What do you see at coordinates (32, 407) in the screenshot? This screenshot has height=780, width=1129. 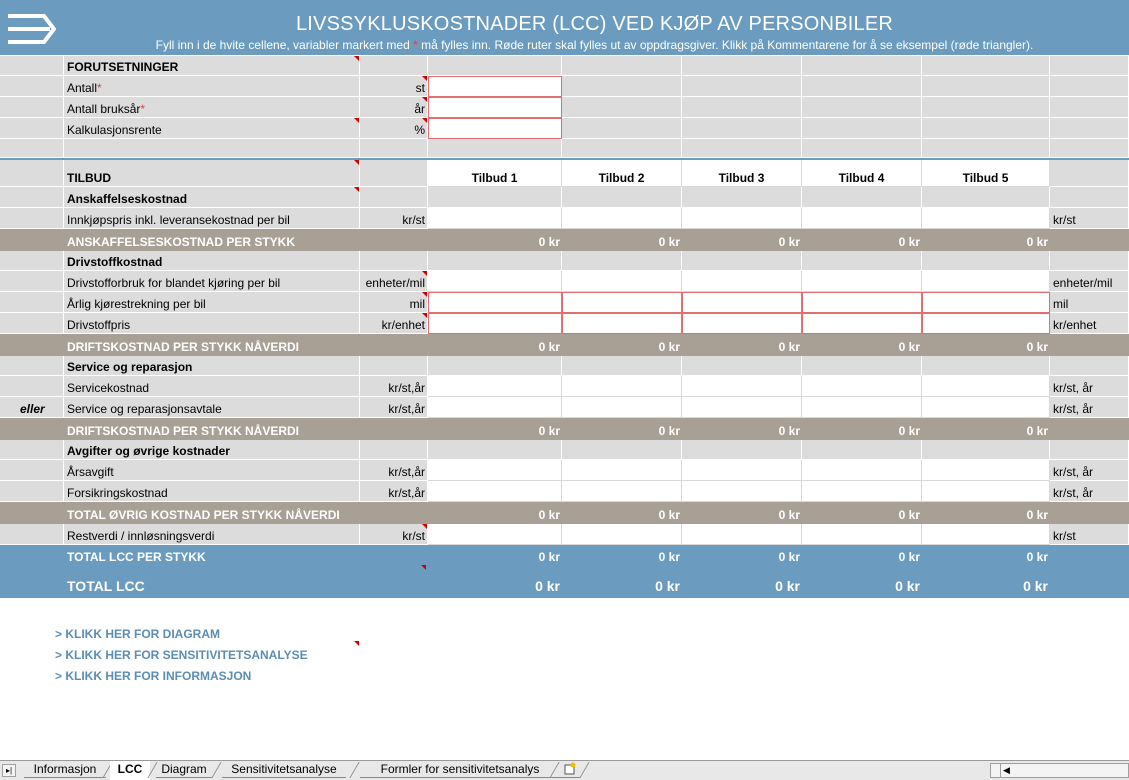 I see `cell: eller` at bounding box center [32, 407].